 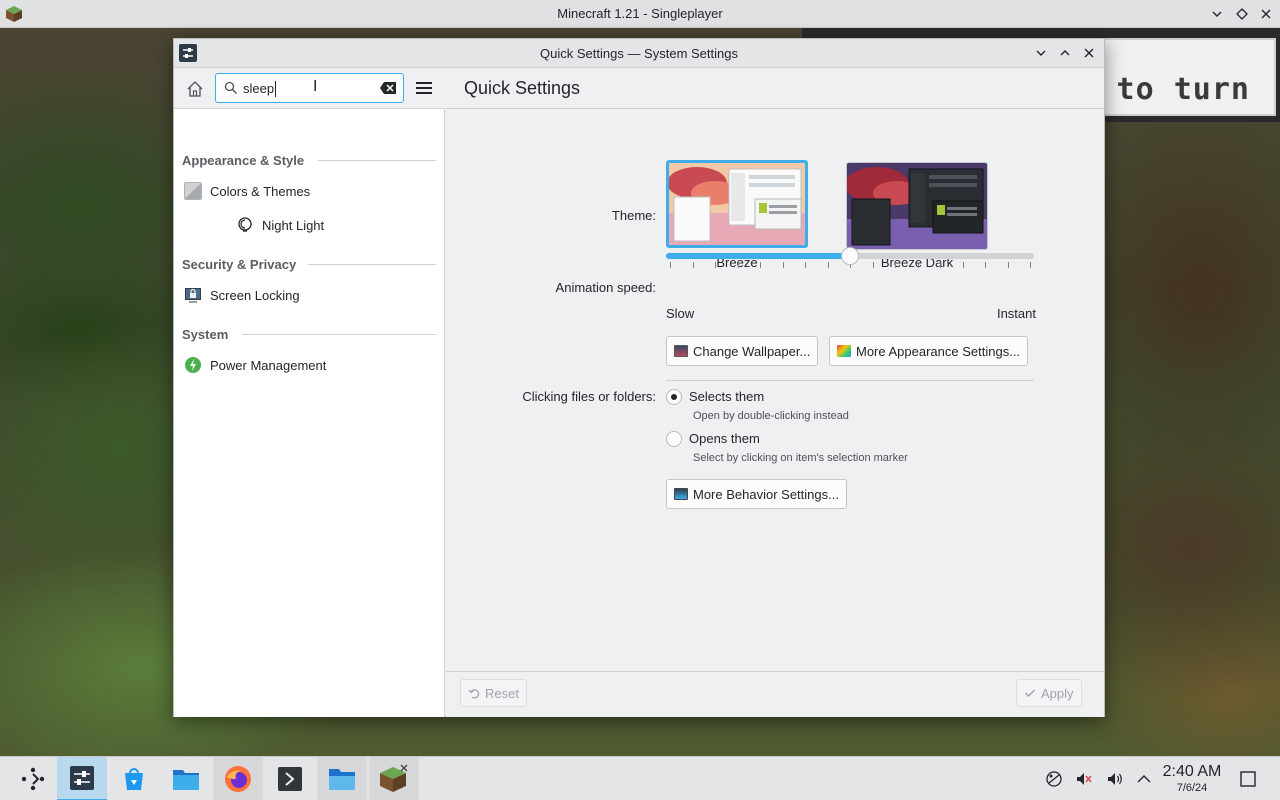 What do you see at coordinates (850, 256) in the screenshot?
I see `slider-handle` at bounding box center [850, 256].